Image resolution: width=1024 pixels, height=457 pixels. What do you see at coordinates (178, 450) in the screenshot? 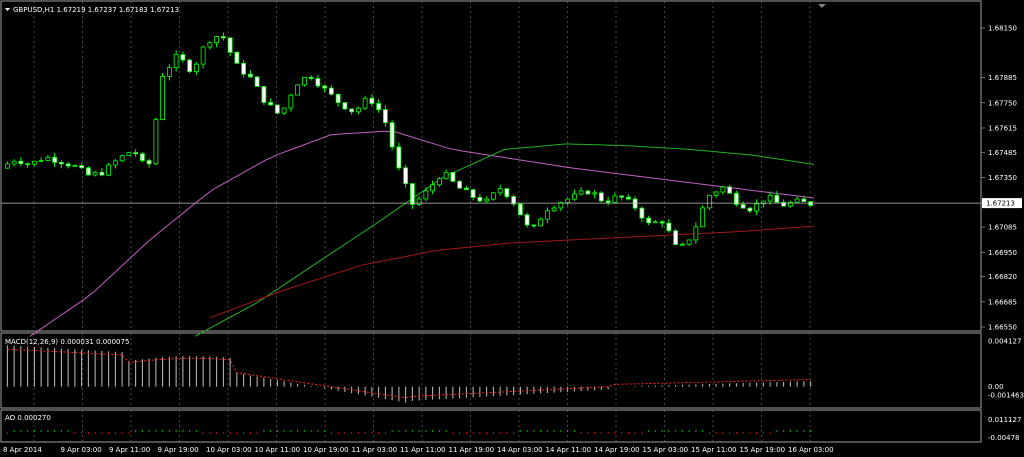
I see `time-label: 9 Apr 19:00` at bounding box center [178, 450].